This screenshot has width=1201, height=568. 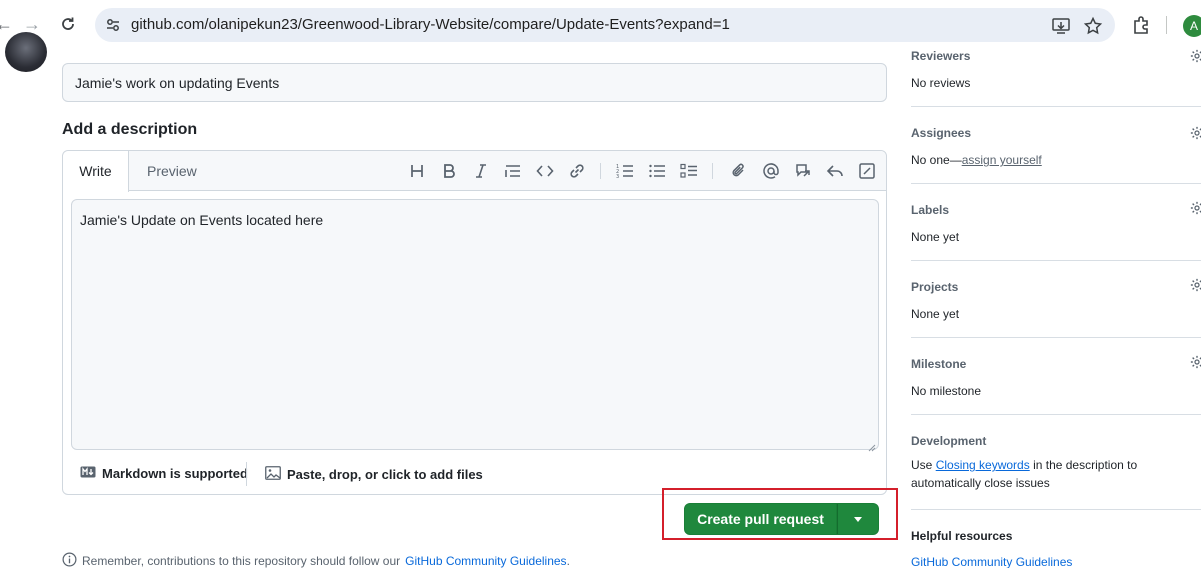 What do you see at coordinates (941, 83) in the screenshot?
I see `reviewers-value: No reviews` at bounding box center [941, 83].